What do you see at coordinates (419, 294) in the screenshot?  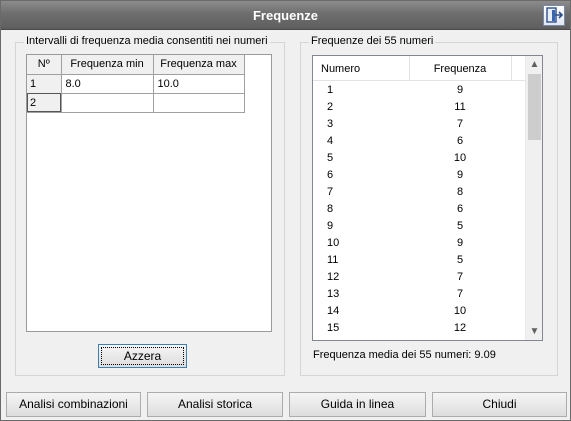 I see `list-item: 13 7` at bounding box center [419, 294].